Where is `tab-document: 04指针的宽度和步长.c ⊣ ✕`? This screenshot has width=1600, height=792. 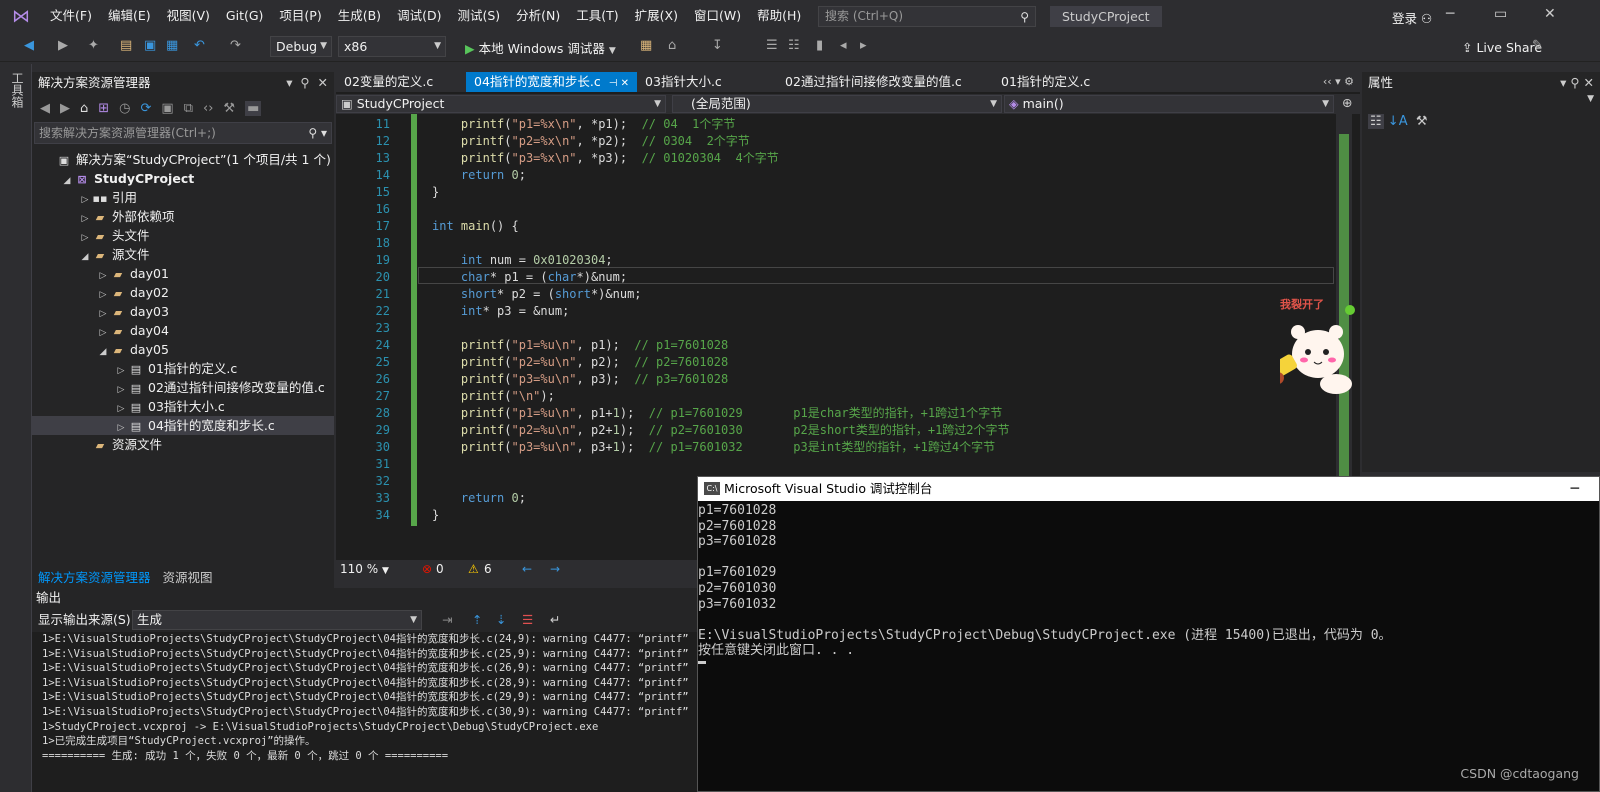
tab-document: 04指针的宽度和步长.c ⊣ ✕ is located at coordinates (552, 82).